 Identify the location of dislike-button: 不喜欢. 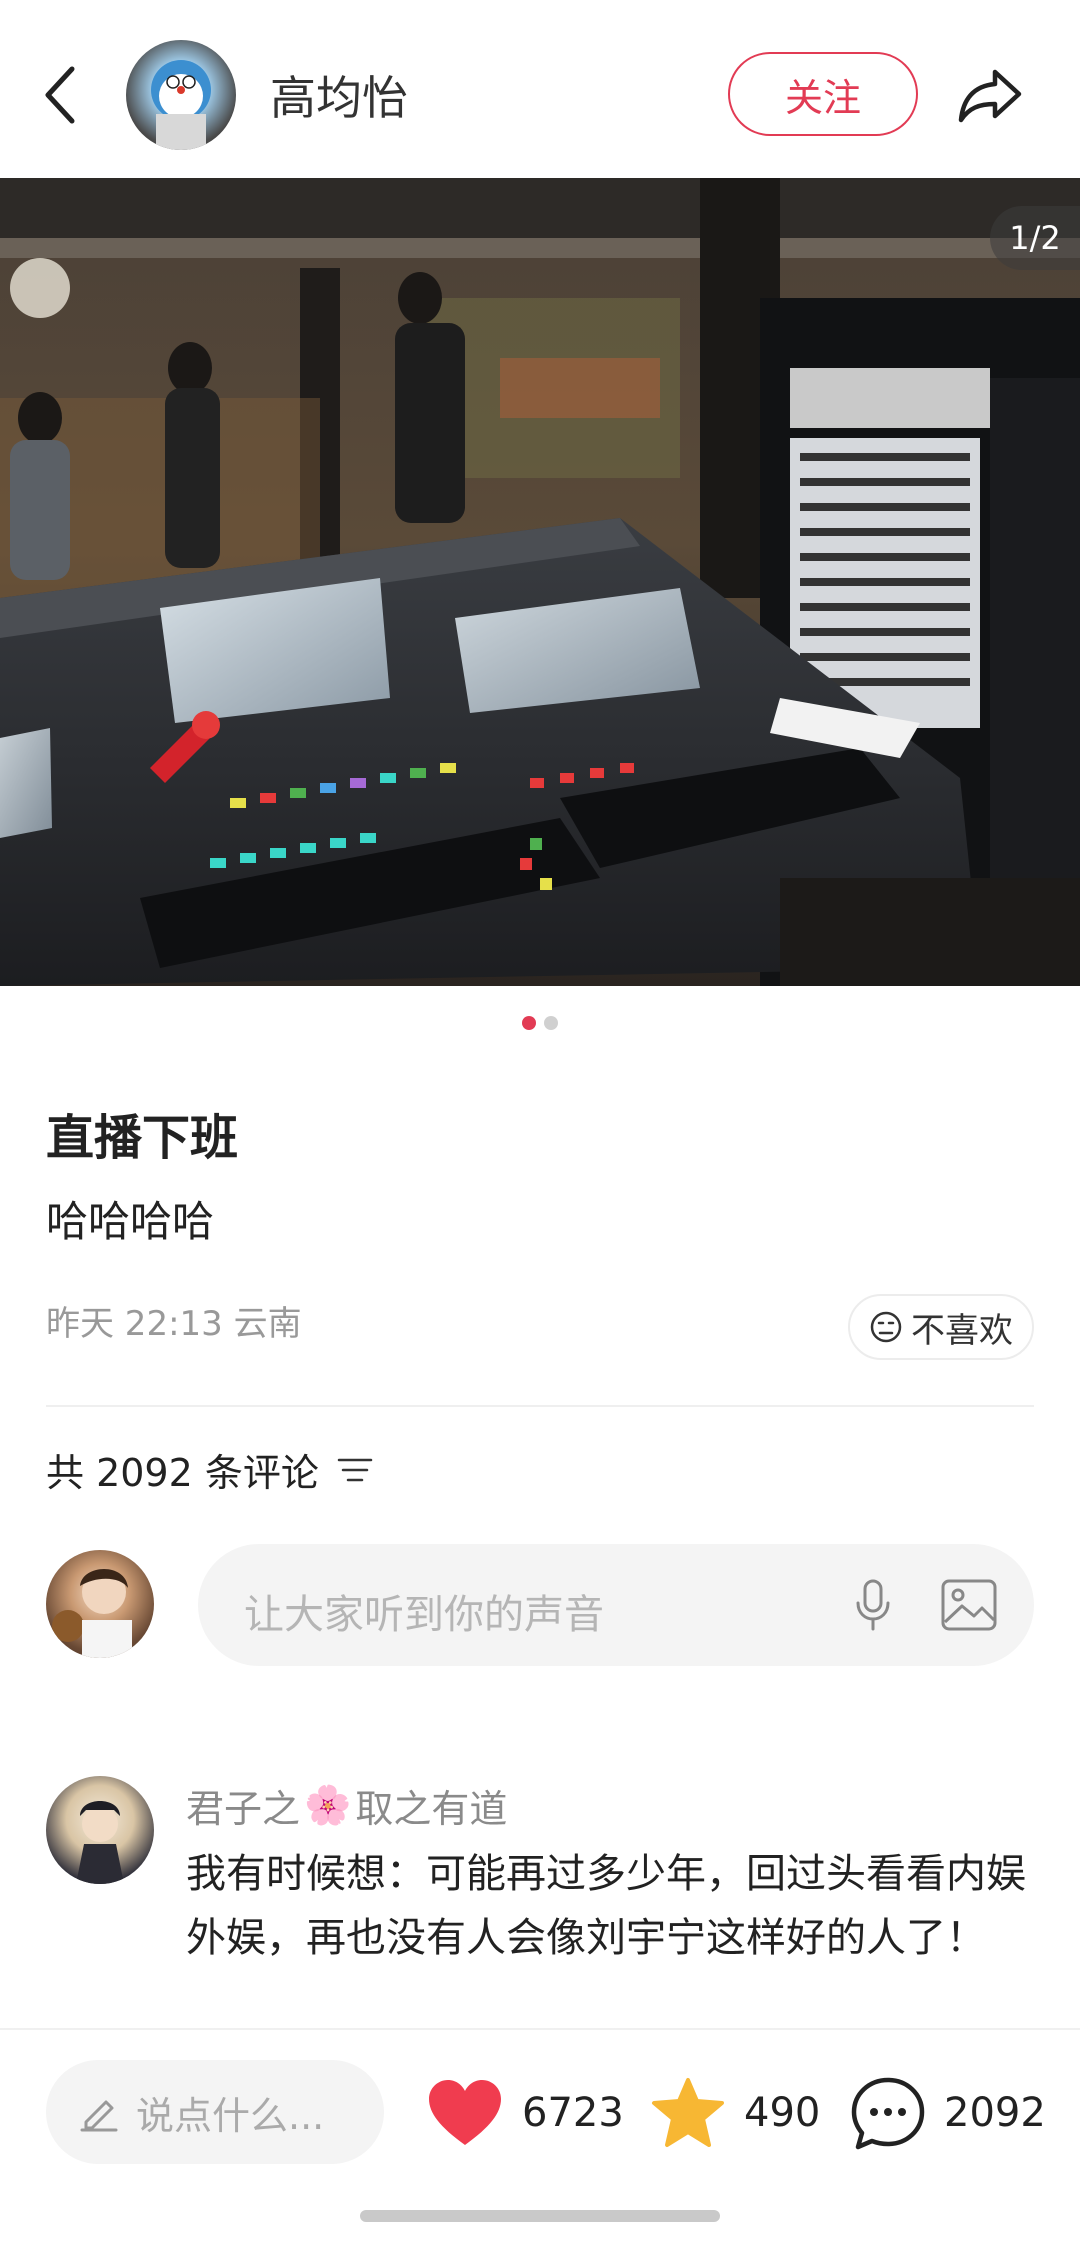
(941, 1327).